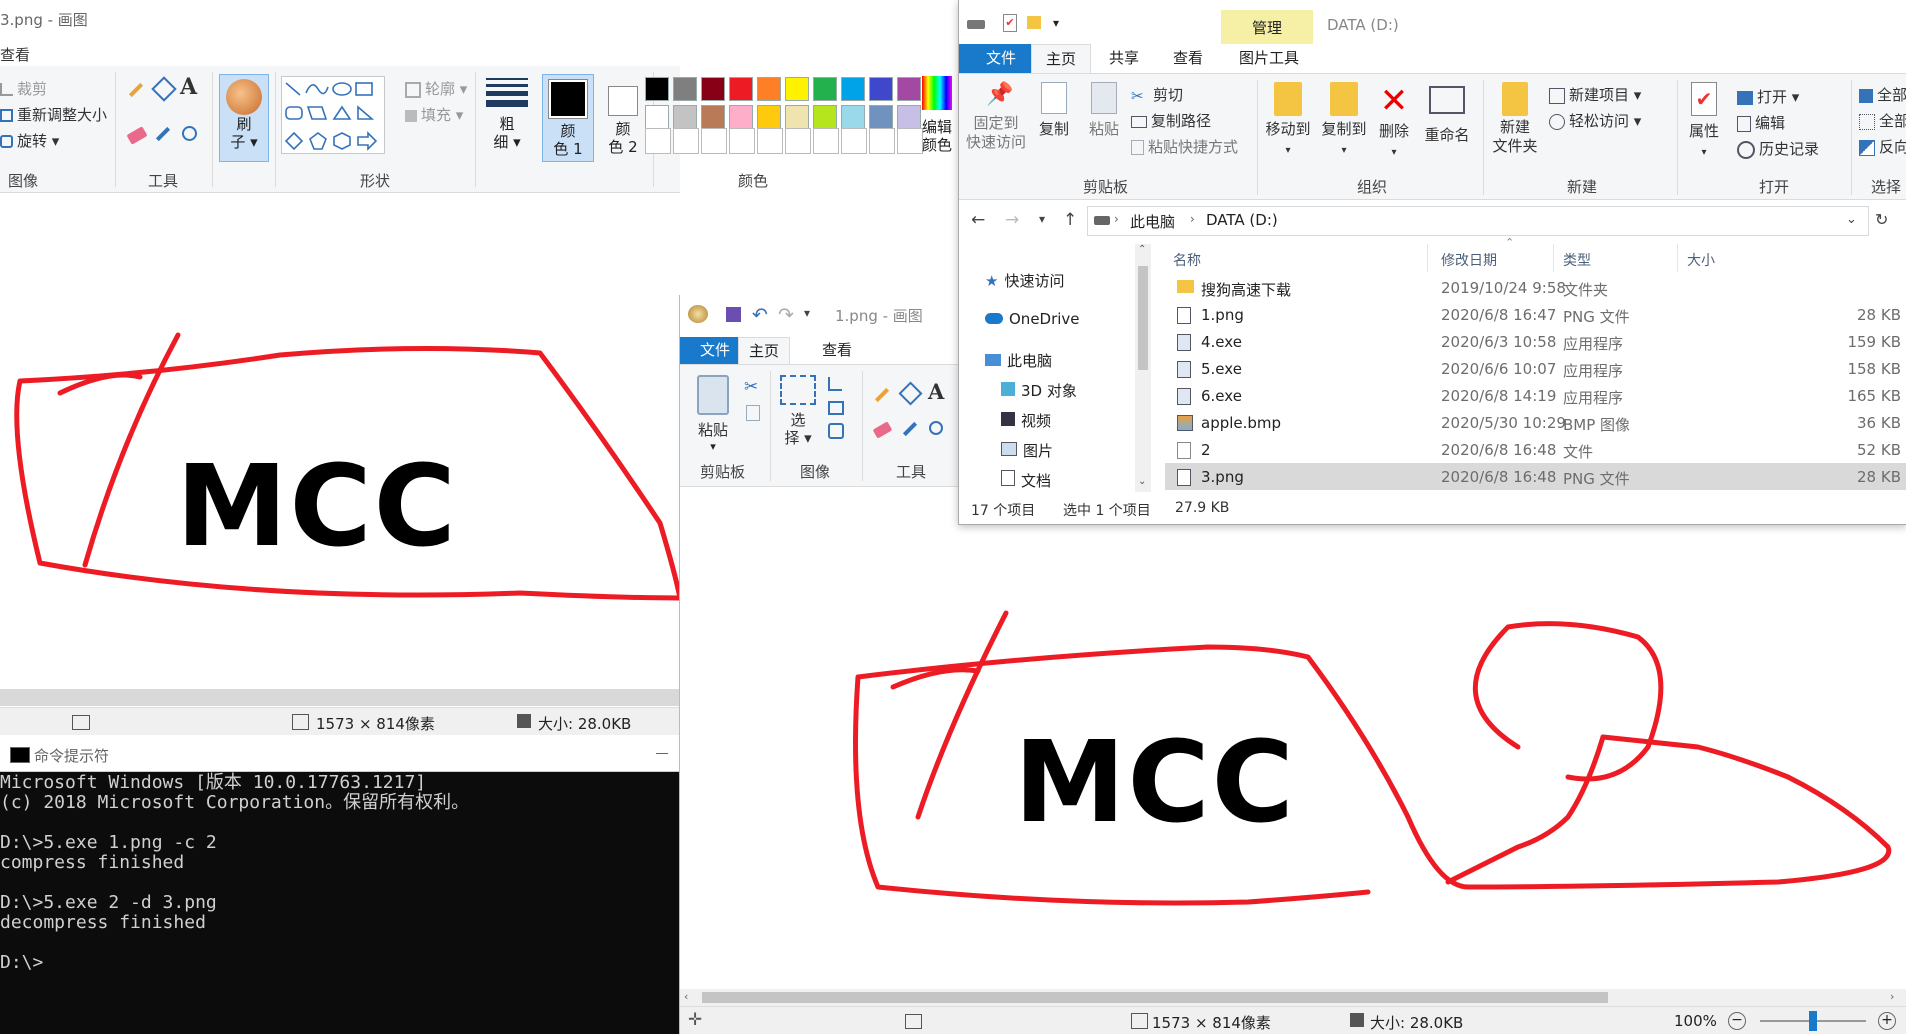  Describe the element at coordinates (1478, 221) in the screenshot. I see `address-bar: › 此电脑 › DATA (D:) ⌄` at that location.